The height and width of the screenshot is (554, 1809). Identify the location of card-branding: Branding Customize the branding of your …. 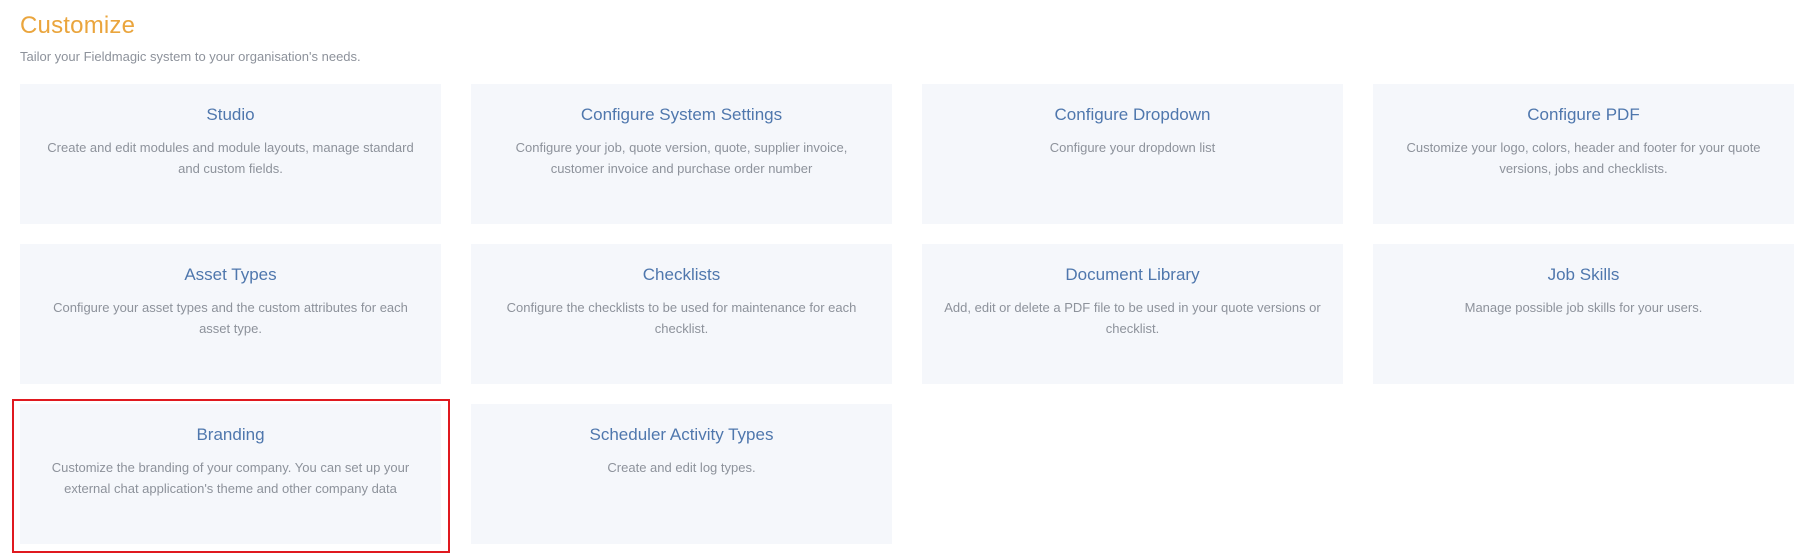
(230, 474).